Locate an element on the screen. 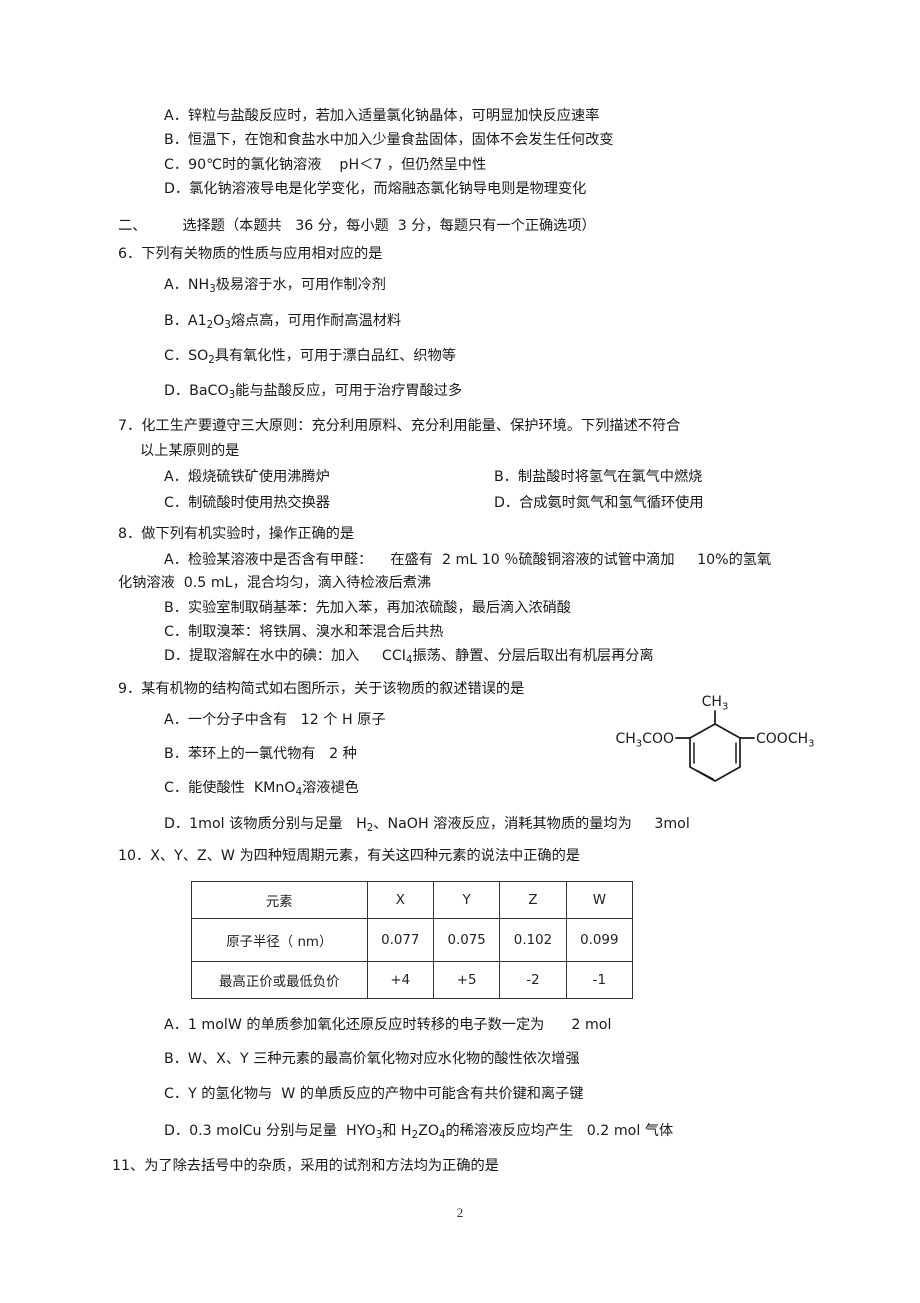 The width and height of the screenshot is (920, 1303). cell-valence-y: +5 is located at coordinates (466, 980).